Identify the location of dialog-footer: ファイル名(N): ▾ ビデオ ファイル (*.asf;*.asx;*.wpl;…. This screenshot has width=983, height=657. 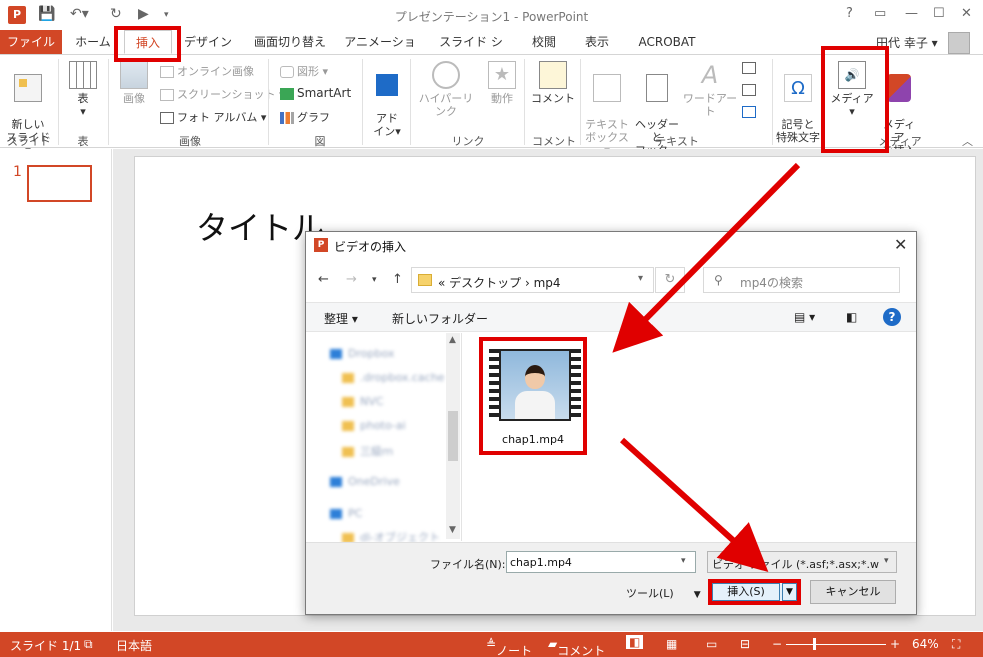
(611, 578).